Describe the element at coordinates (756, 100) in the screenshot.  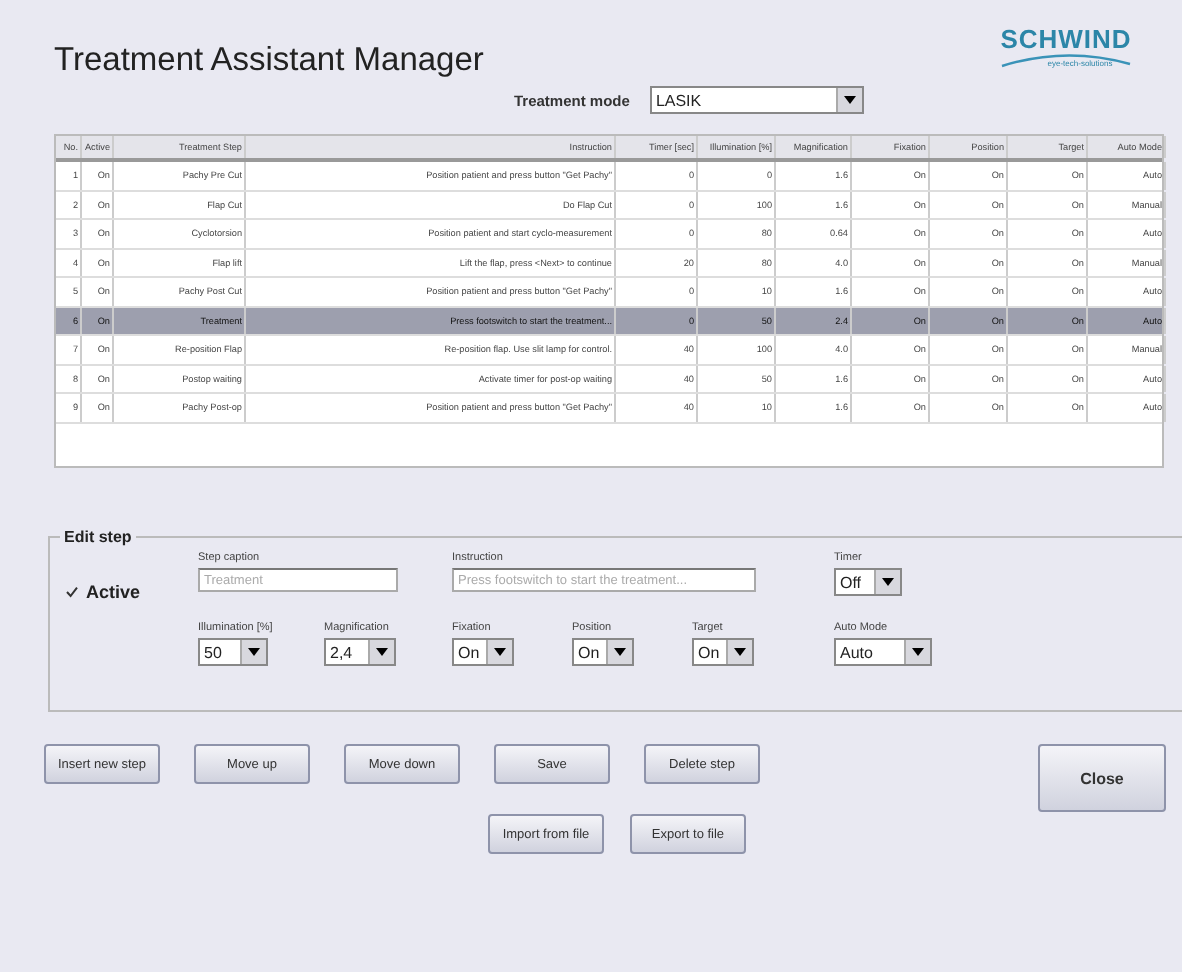
I see `treatment-mode-dropdown: LASIK` at that location.